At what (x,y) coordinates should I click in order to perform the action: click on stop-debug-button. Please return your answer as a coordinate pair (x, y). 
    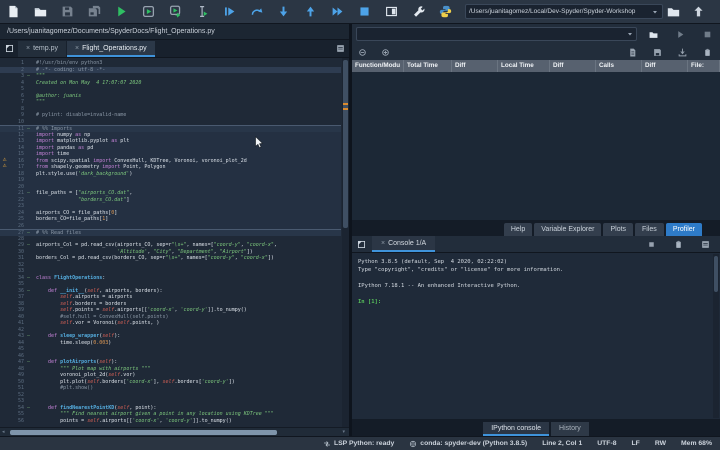
    Looking at the image, I should click on (364, 12).